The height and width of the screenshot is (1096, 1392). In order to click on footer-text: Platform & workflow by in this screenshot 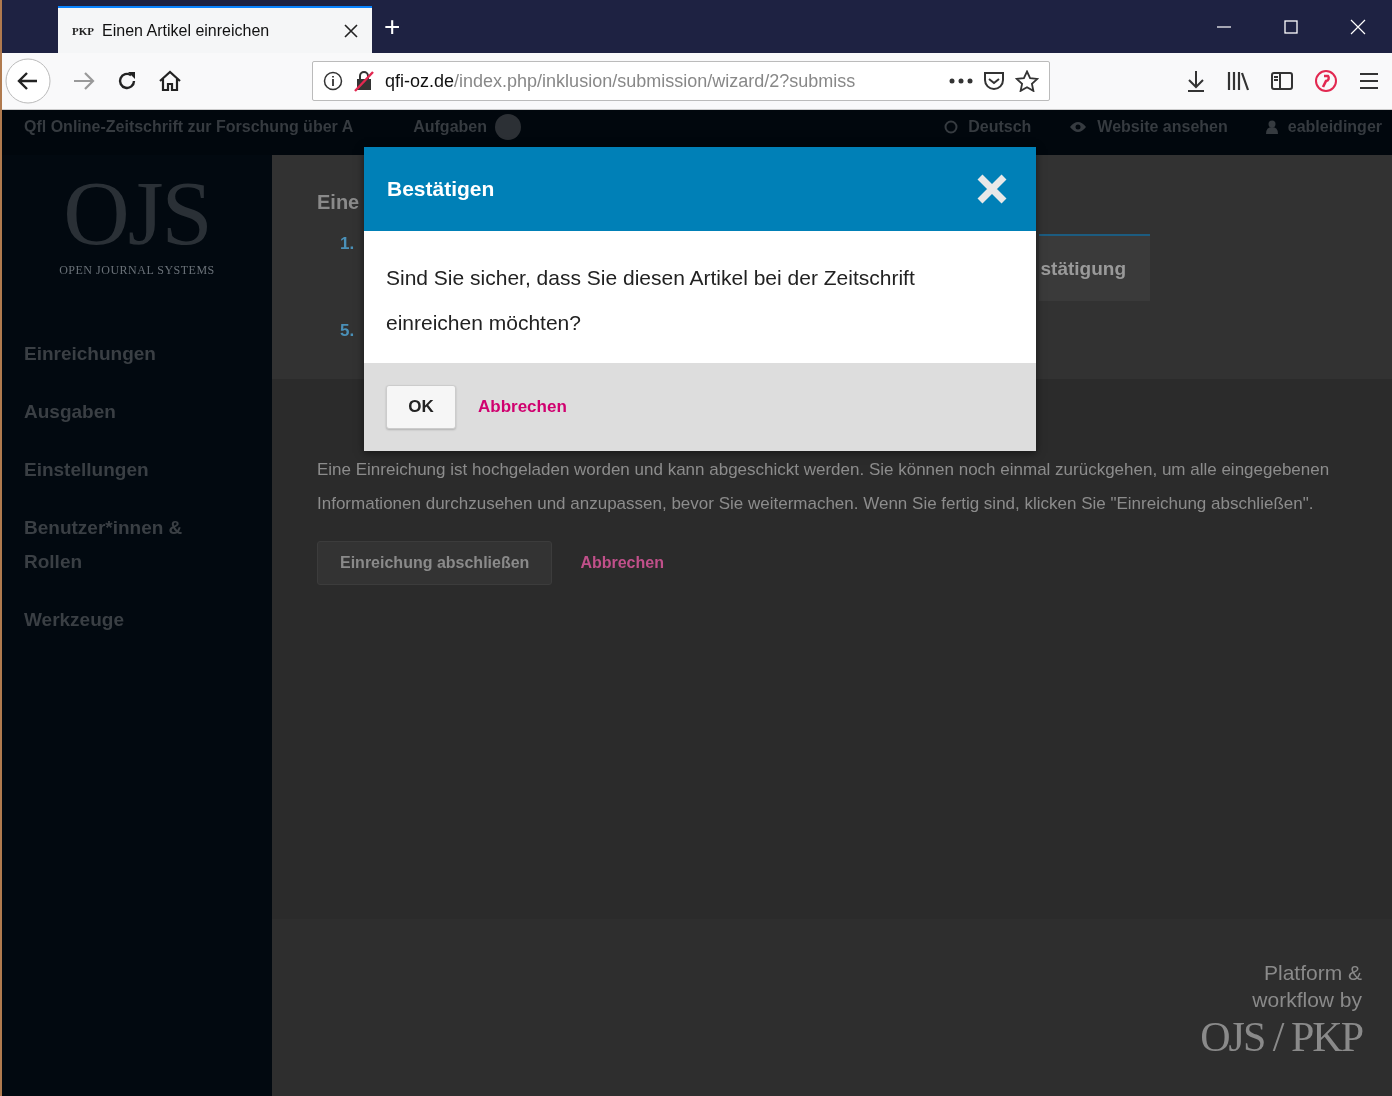, I will do `click(1306, 986)`.